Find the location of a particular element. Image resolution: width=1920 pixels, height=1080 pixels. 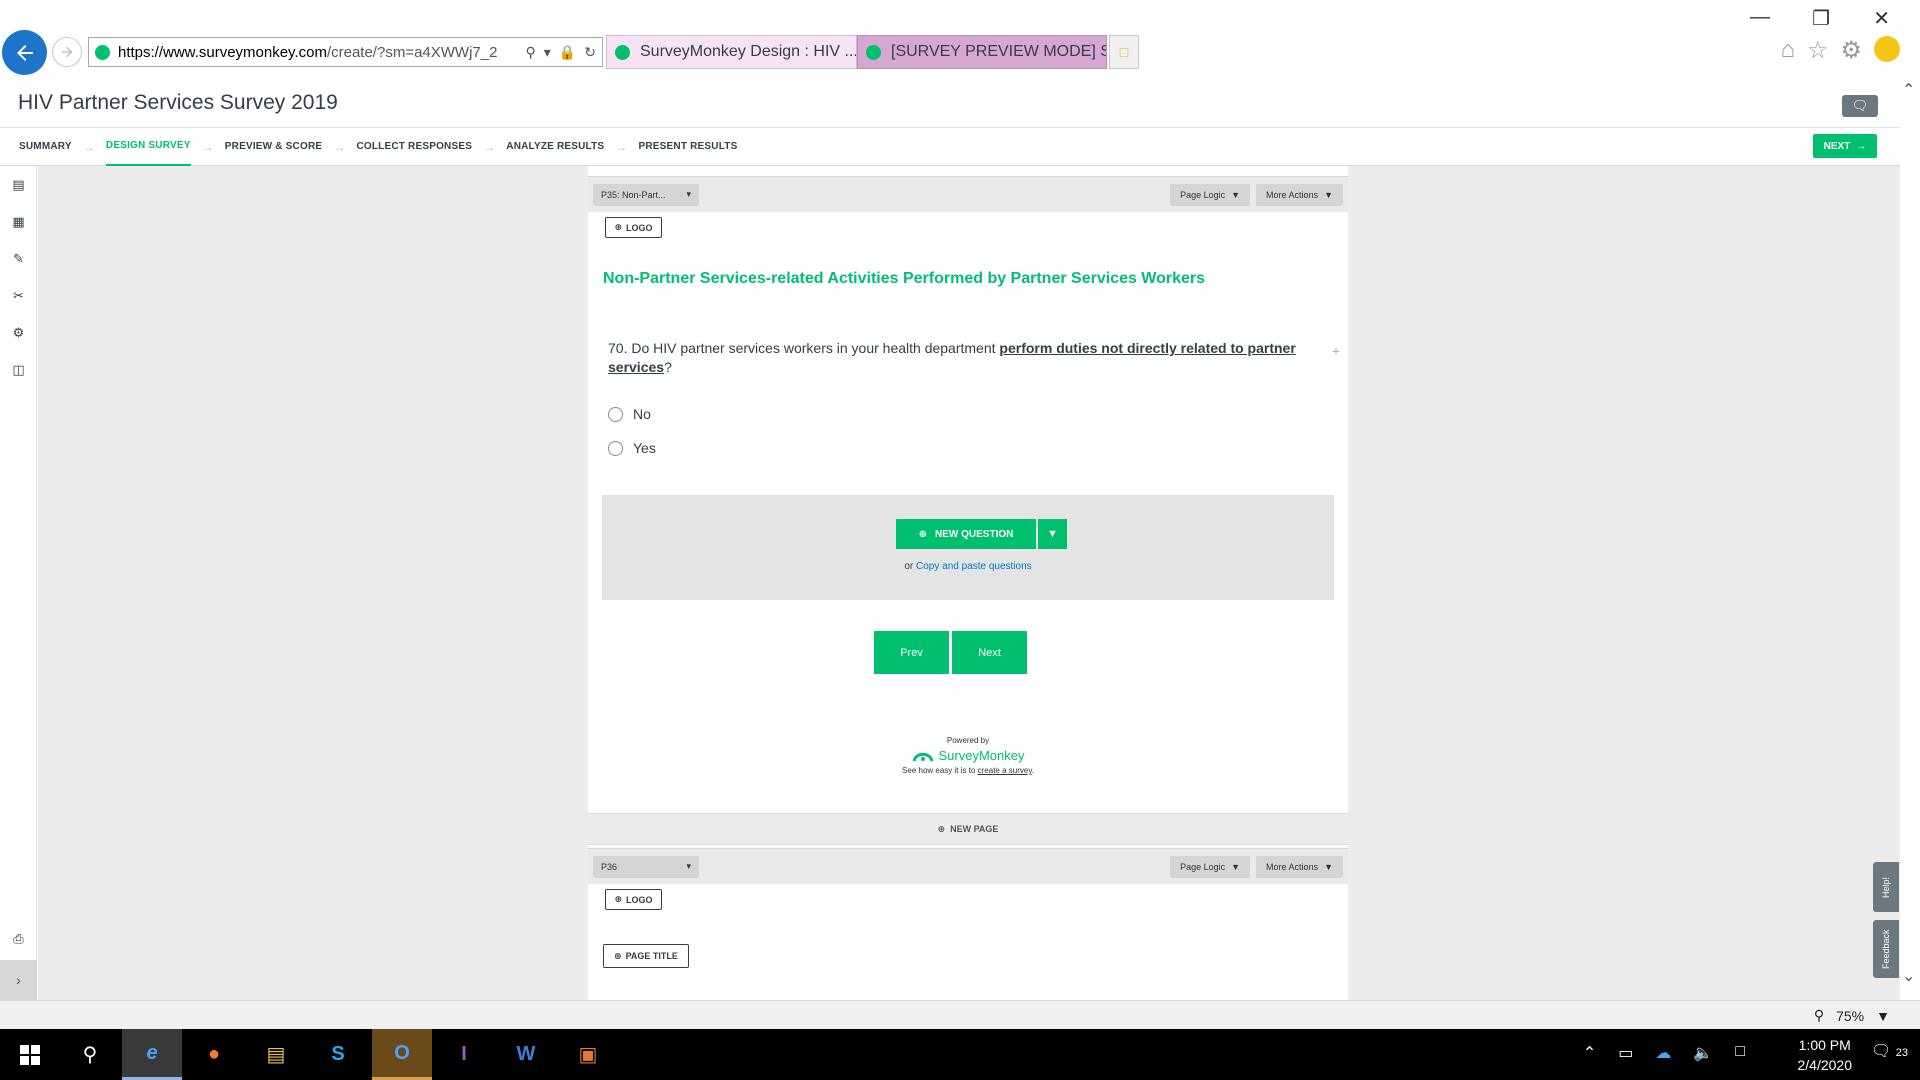

answer-option-no: No is located at coordinates (629, 414).